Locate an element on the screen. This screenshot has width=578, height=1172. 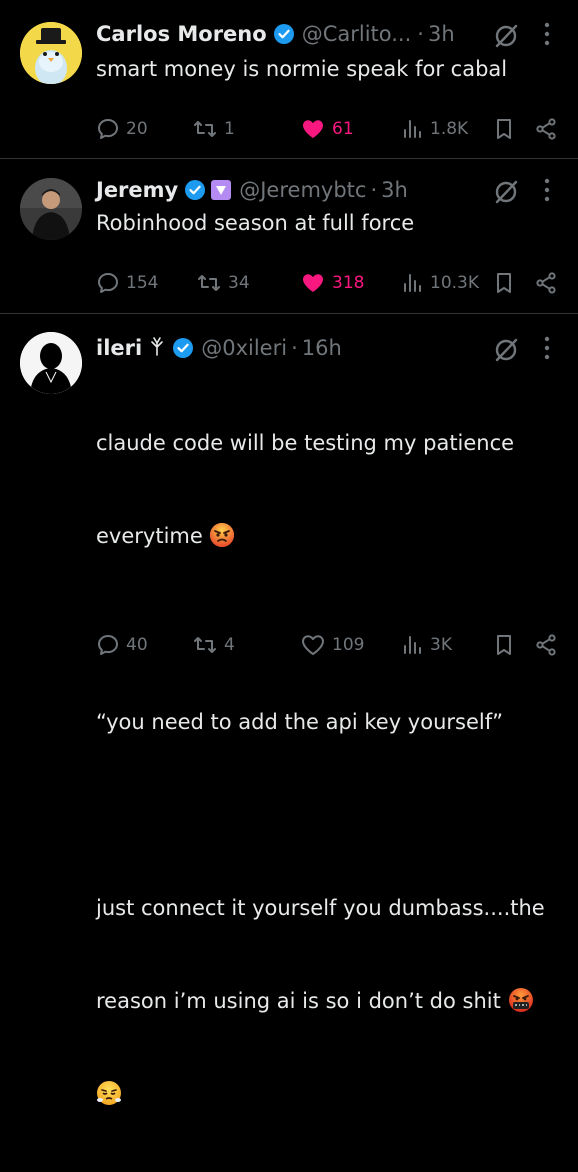
tweet-text: smart money is normie speak for cabal is located at coordinates (302, 69).